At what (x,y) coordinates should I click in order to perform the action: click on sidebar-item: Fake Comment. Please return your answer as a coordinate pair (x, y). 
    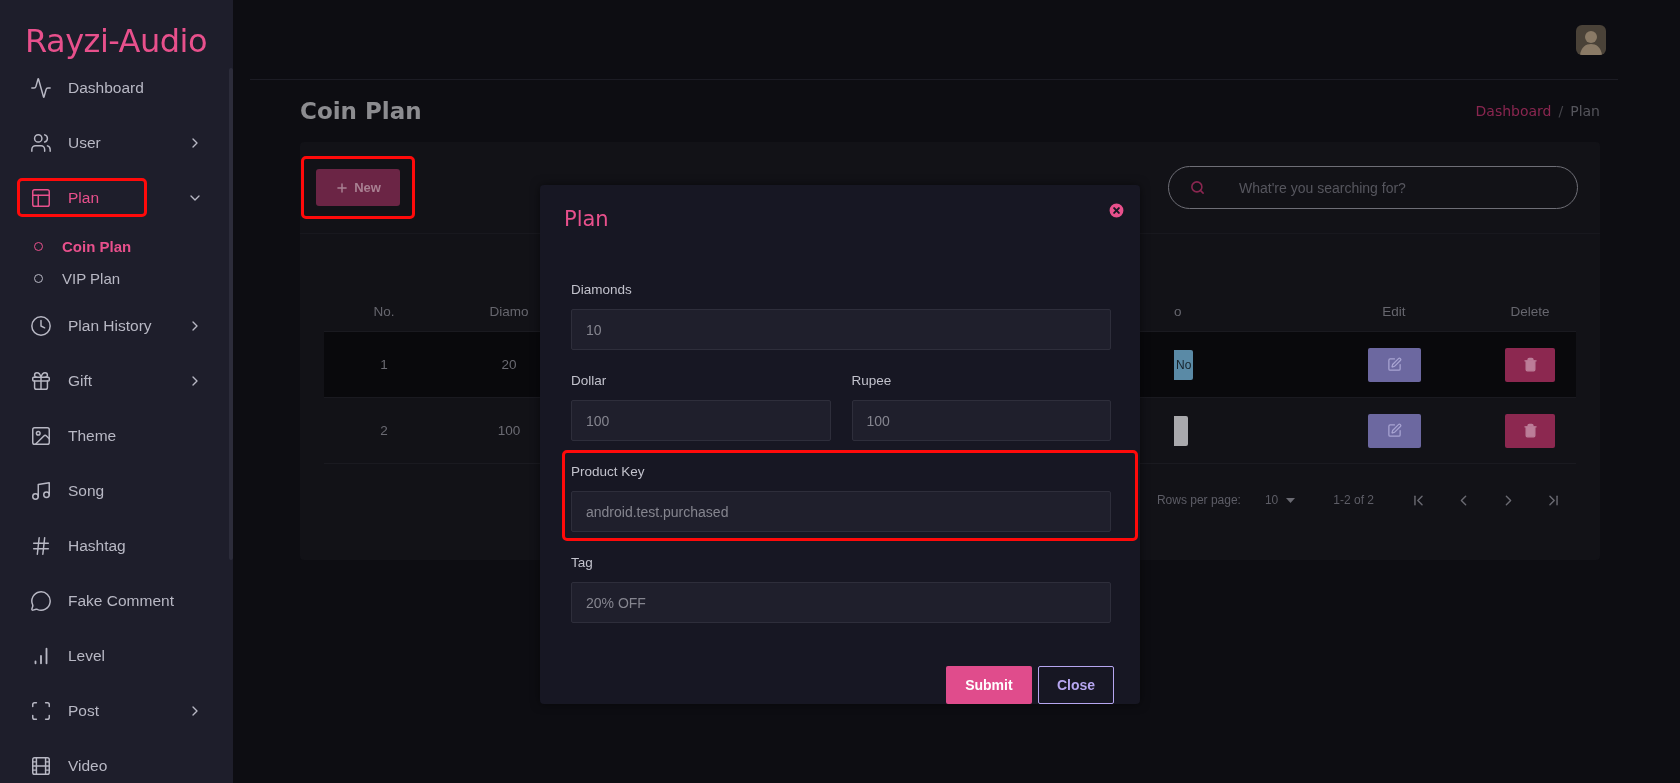
    Looking at the image, I should click on (116, 600).